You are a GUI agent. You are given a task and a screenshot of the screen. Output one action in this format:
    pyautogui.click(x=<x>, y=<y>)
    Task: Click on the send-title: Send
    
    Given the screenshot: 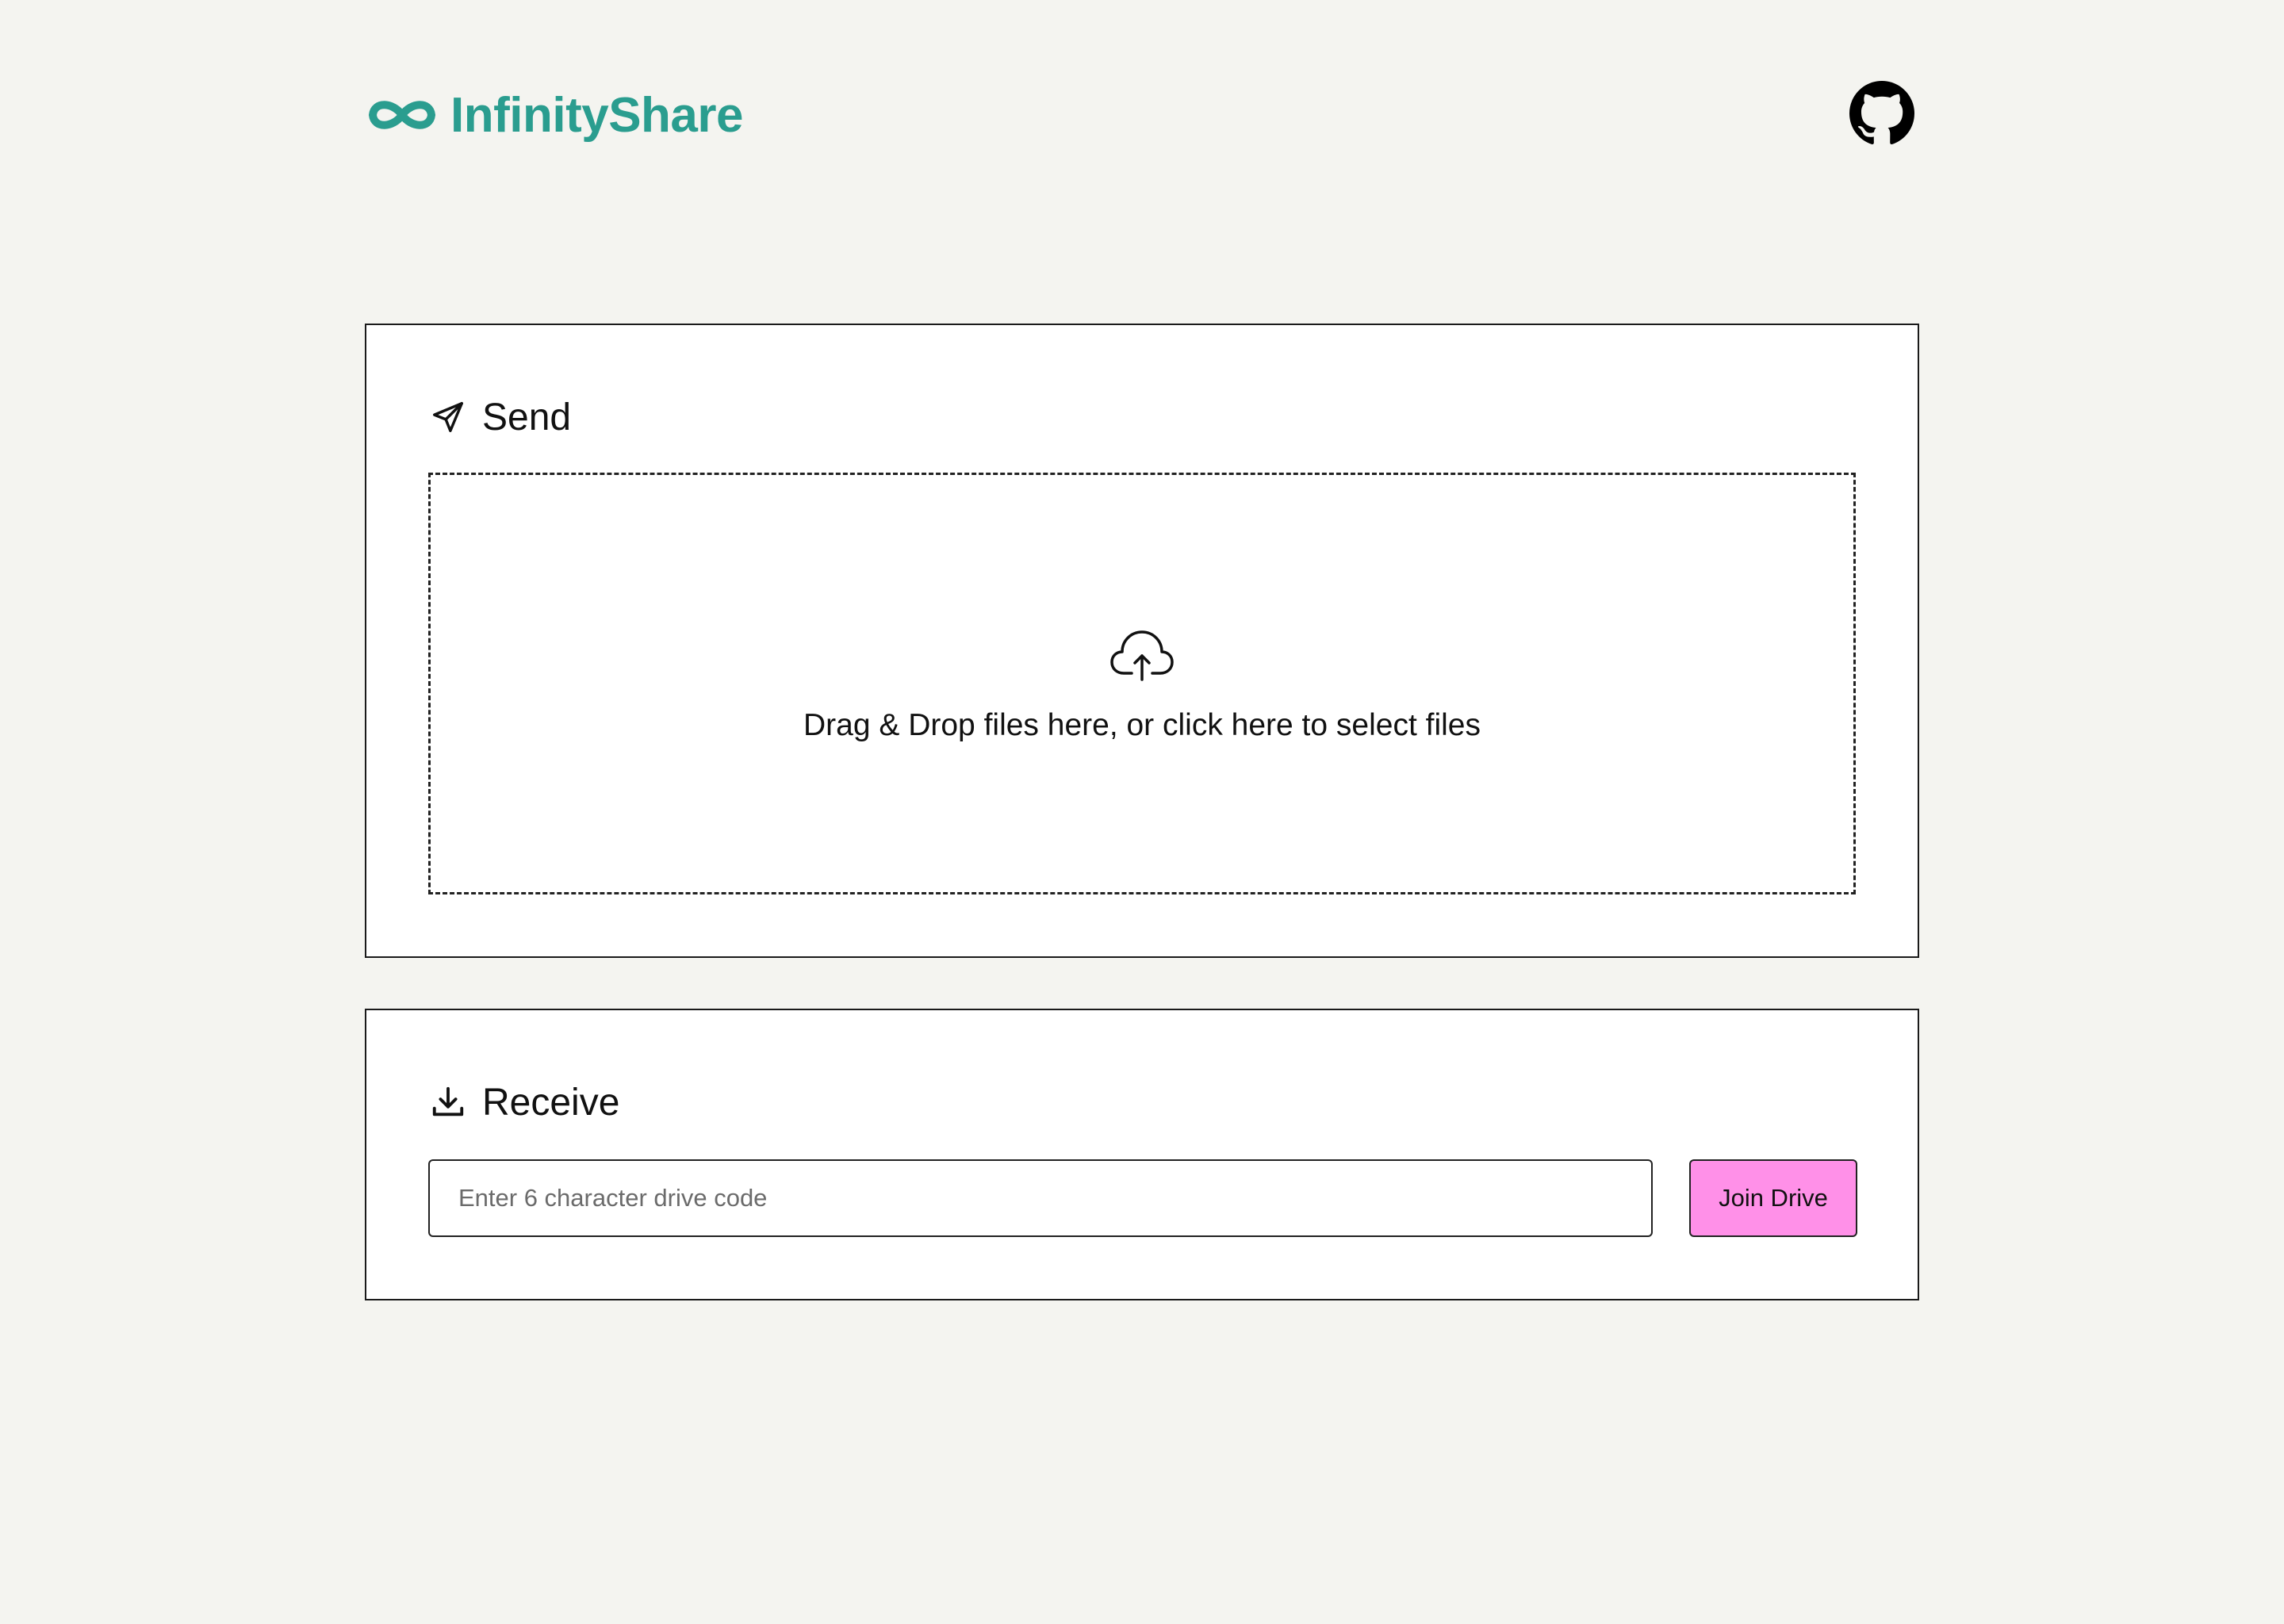 What is the action you would take?
    pyautogui.click(x=527, y=417)
    